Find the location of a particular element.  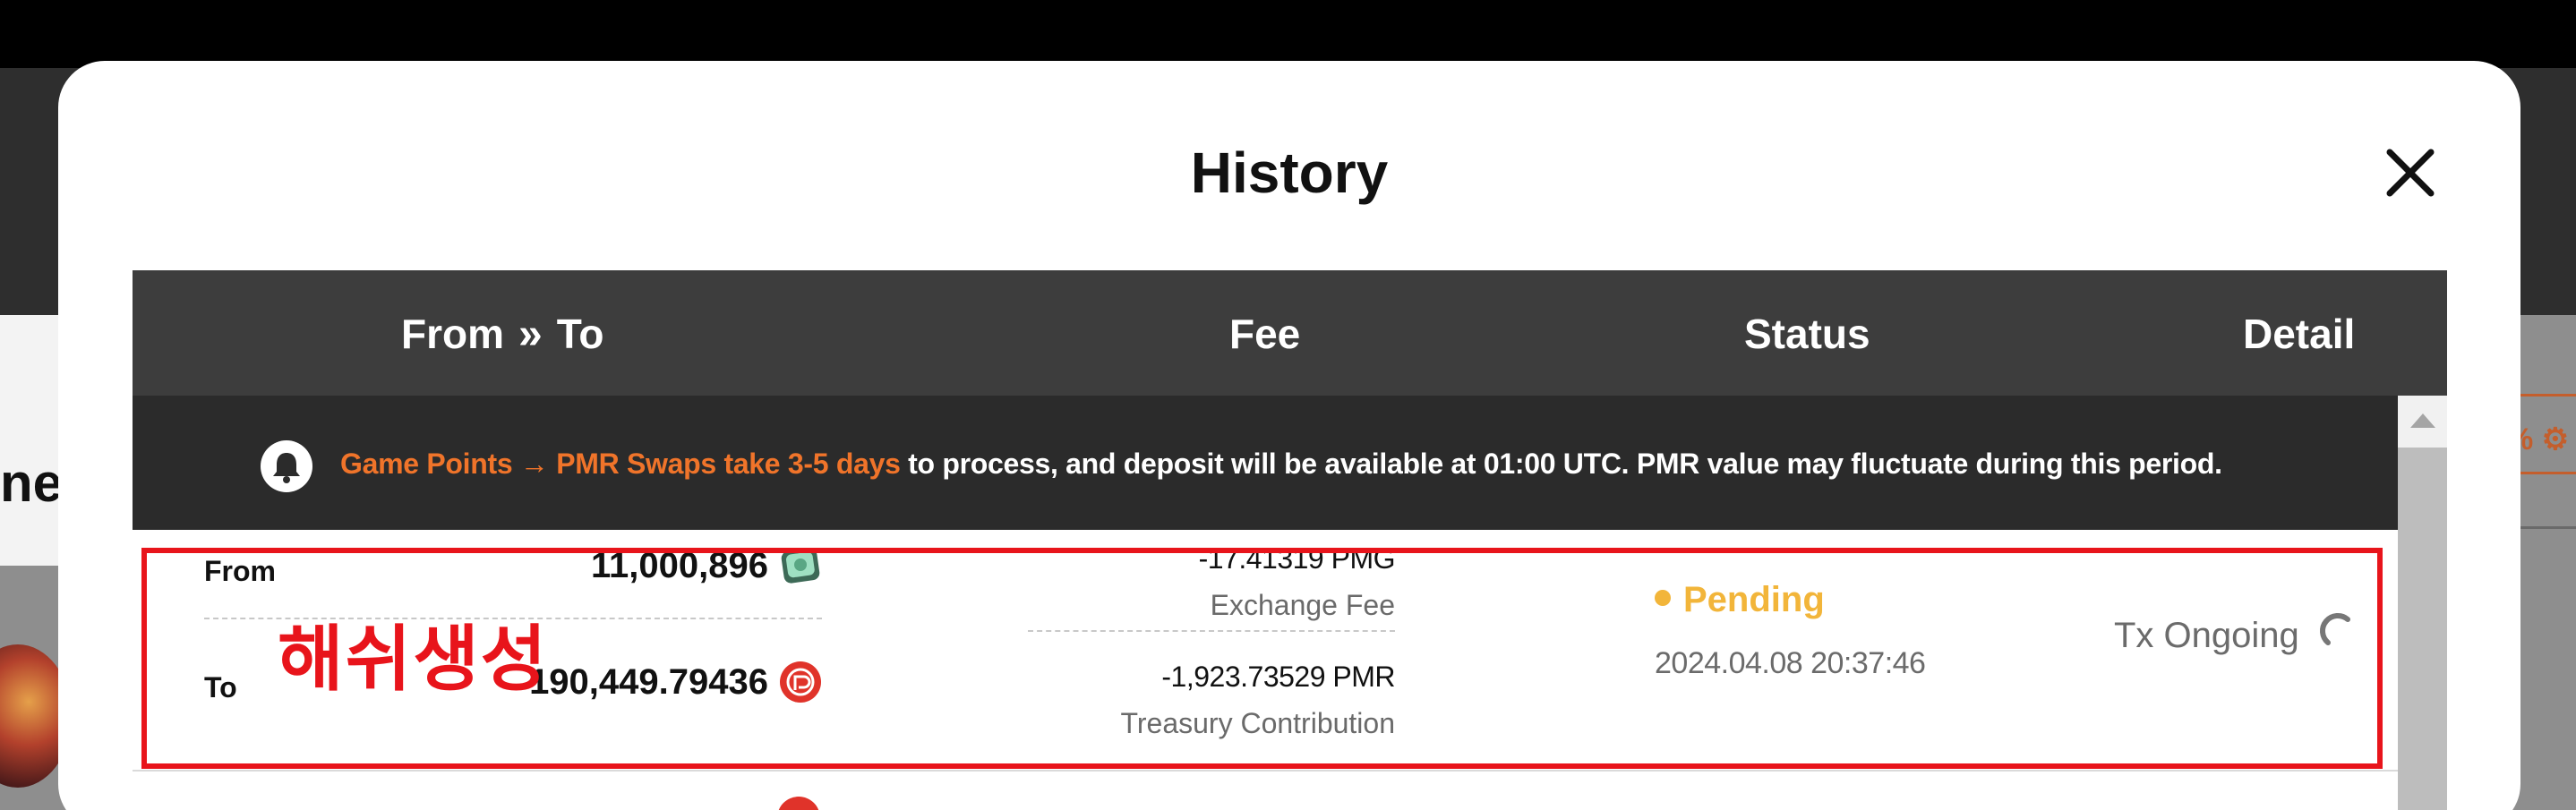

header-status: Status is located at coordinates (1807, 334).